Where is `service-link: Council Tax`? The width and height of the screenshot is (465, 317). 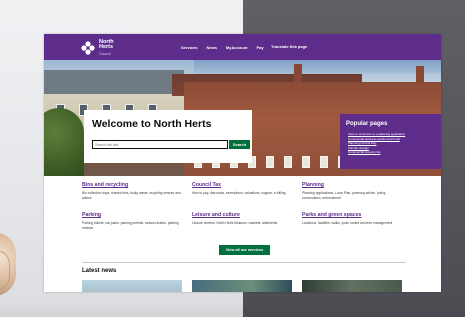 service-link: Council Tax is located at coordinates (242, 185).